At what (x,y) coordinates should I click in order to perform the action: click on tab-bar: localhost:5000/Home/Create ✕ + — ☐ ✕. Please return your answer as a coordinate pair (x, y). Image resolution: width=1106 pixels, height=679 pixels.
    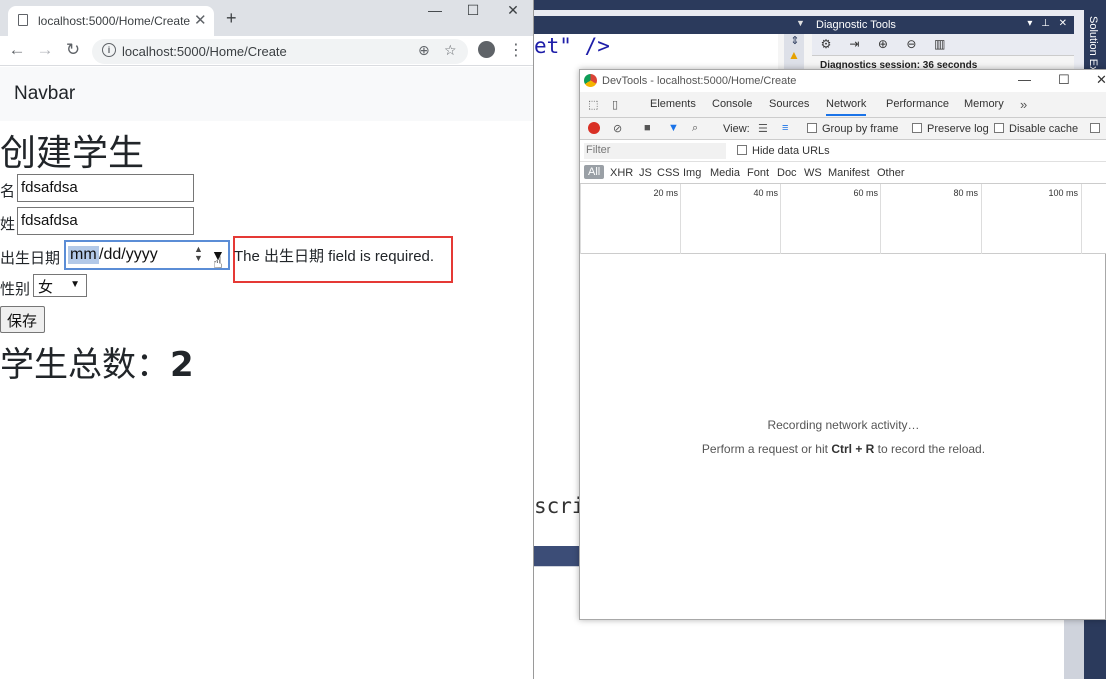
    Looking at the image, I should click on (266, 18).